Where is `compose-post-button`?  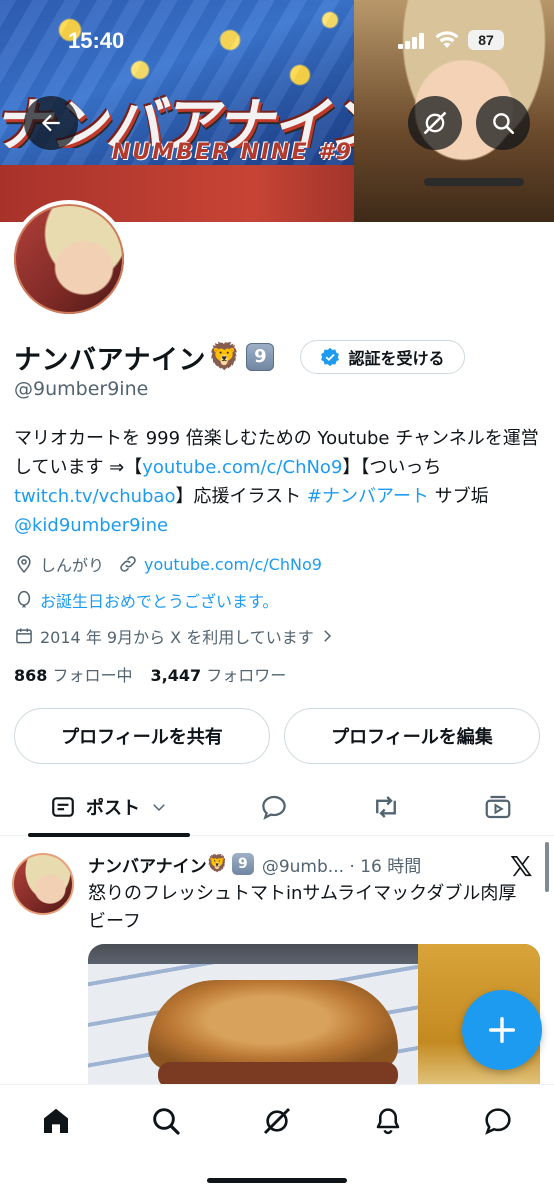 compose-post-button is located at coordinates (502, 1030).